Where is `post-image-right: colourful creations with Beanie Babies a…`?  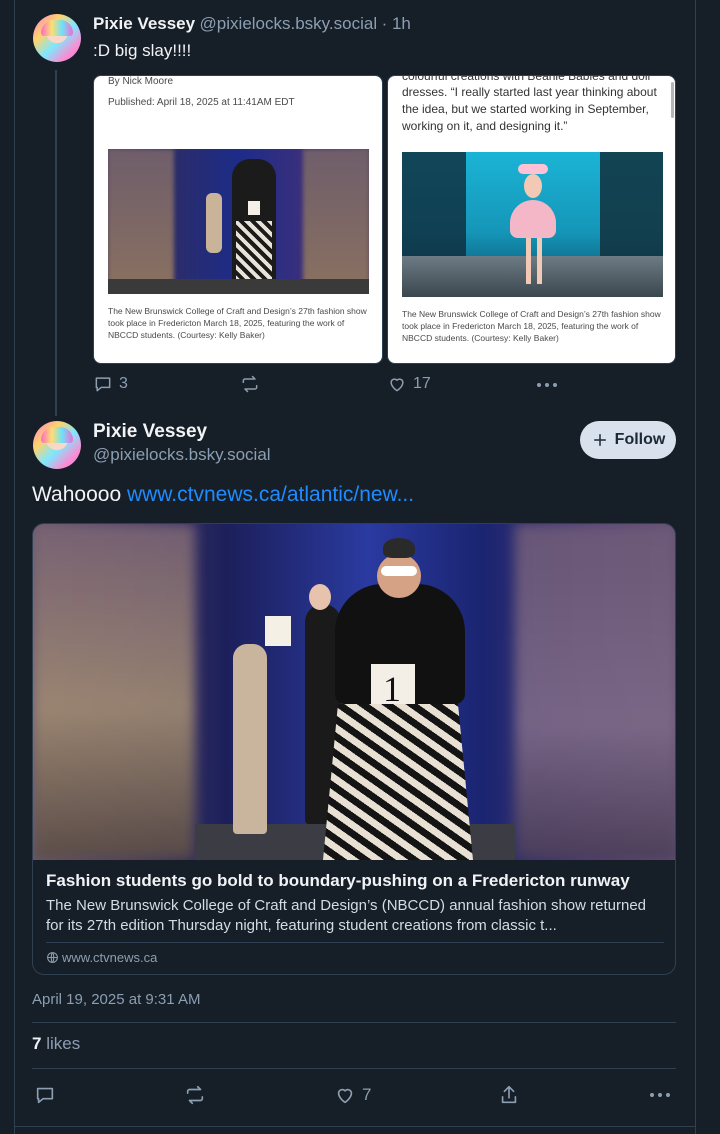 post-image-right: colourful creations with Beanie Babies a… is located at coordinates (531, 219).